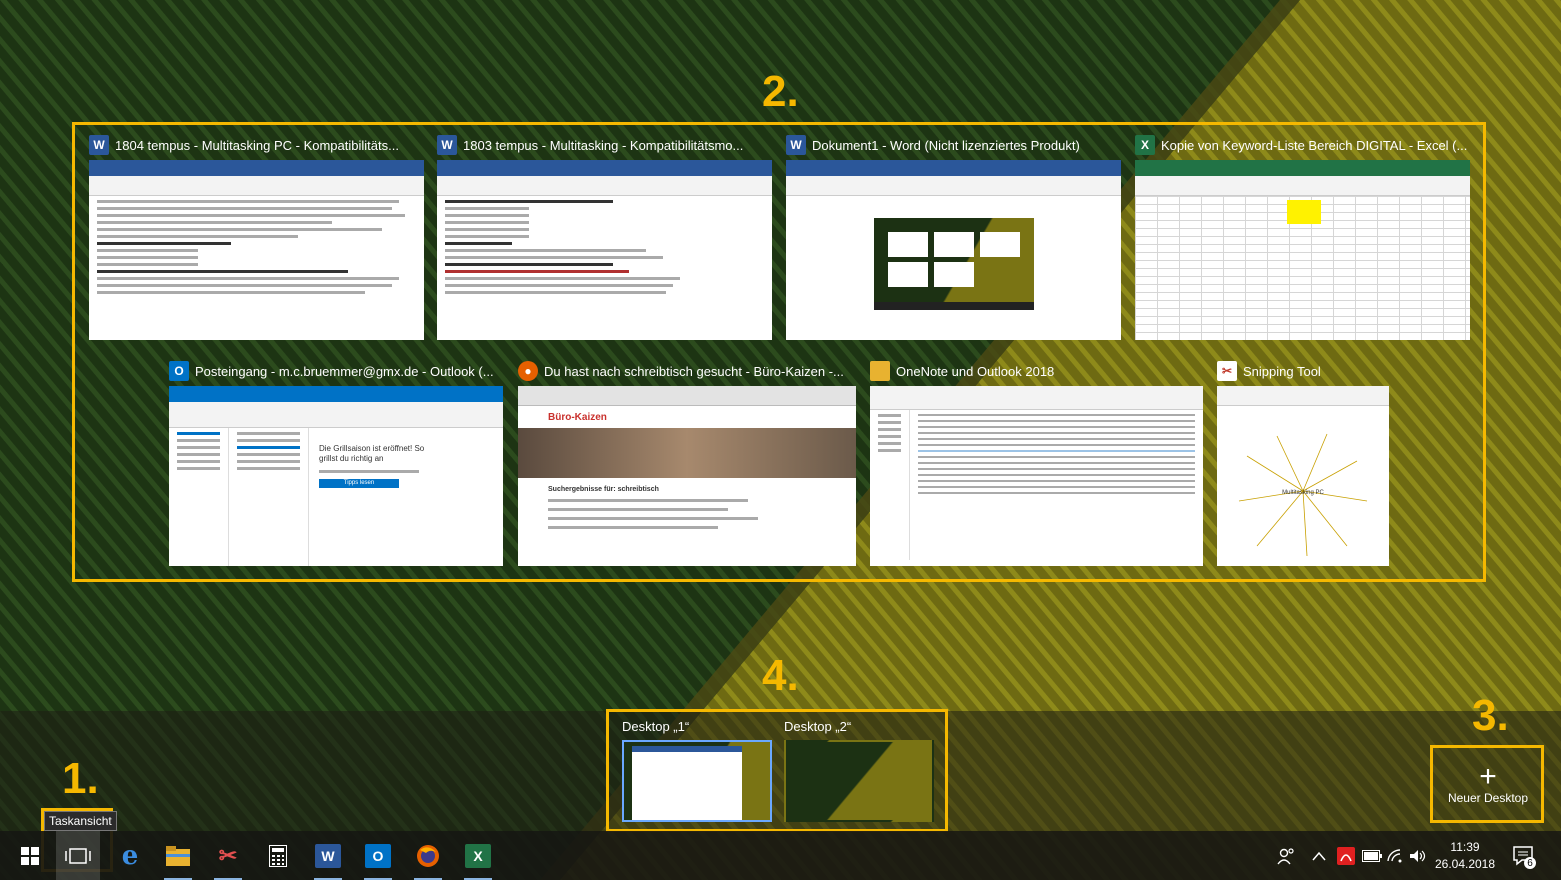 The width and height of the screenshot is (1561, 880). I want to click on annotation-box-desktops, so click(777, 770).